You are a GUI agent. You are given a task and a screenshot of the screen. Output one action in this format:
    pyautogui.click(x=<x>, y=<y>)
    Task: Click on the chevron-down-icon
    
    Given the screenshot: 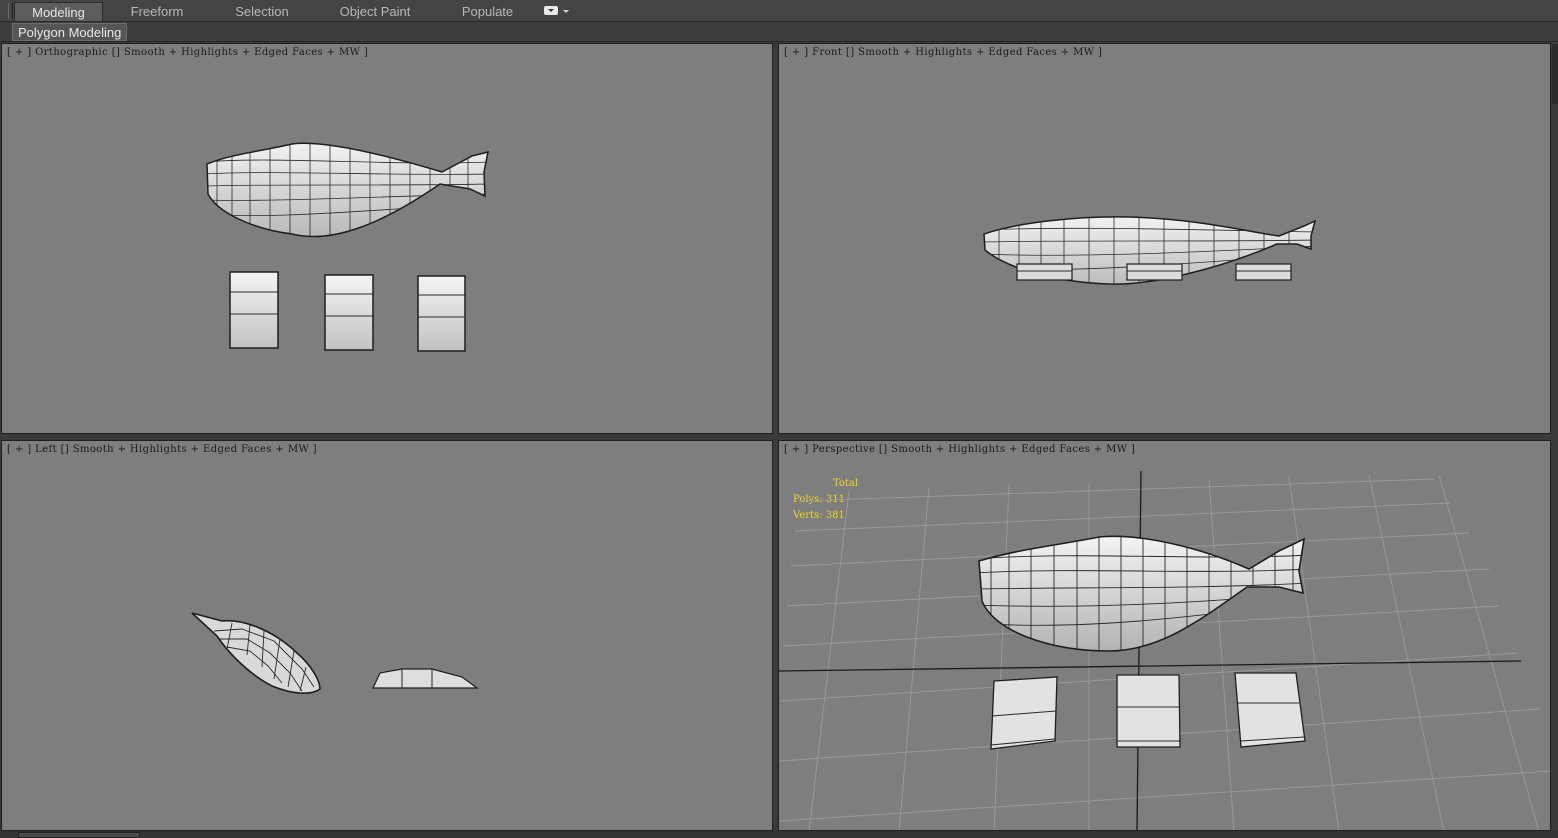 What is the action you would take?
    pyautogui.click(x=566, y=11)
    